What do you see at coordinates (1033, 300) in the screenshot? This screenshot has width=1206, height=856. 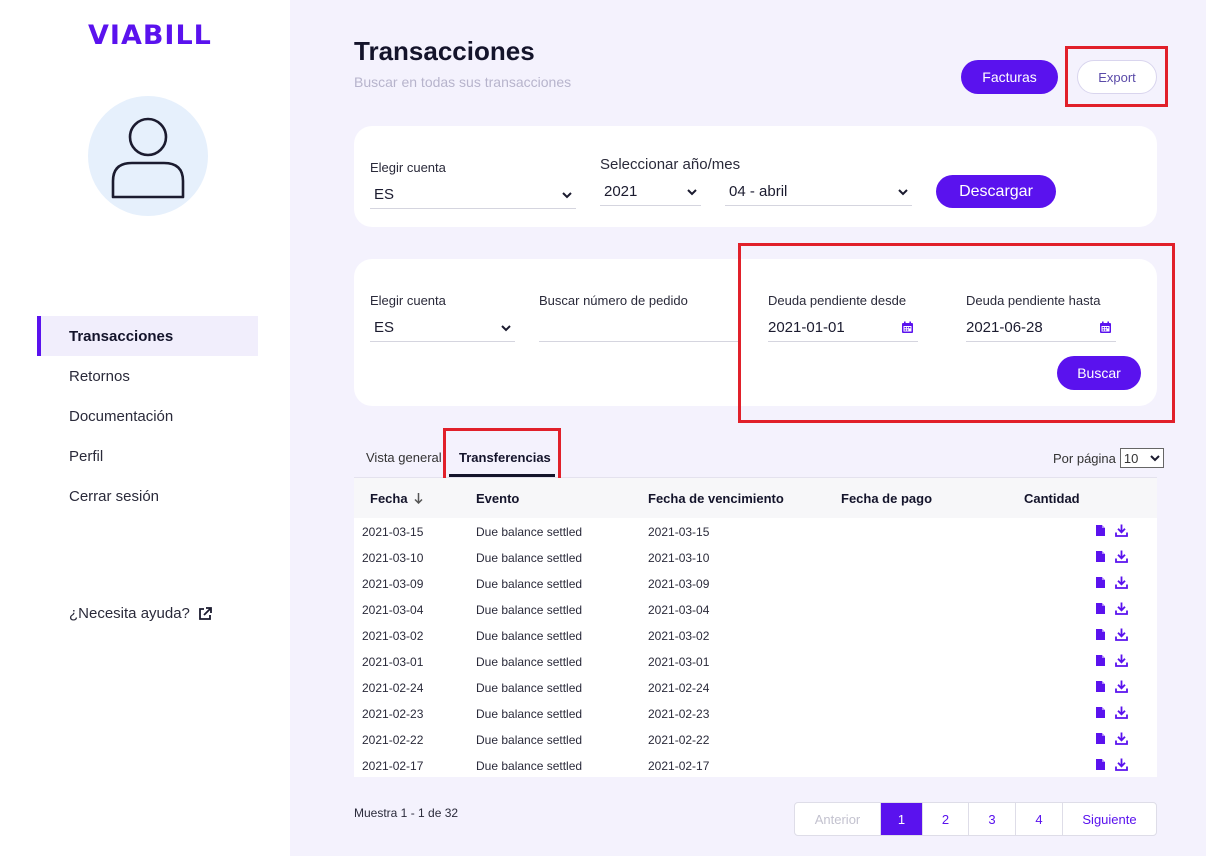 I see `date-to-label: Deuda pendiente hasta` at bounding box center [1033, 300].